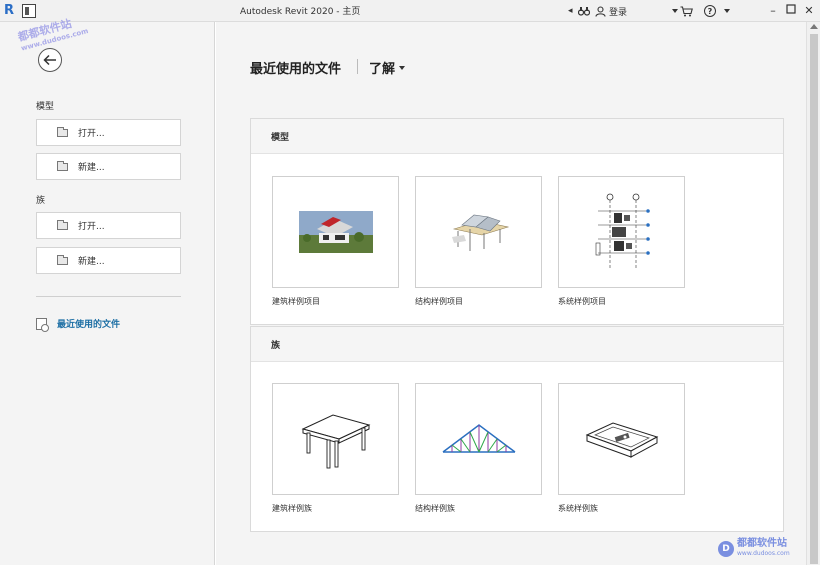 The width and height of the screenshot is (820, 565). What do you see at coordinates (296, 301) in the screenshot?
I see `tile-label: 建筑样例项目` at bounding box center [296, 301].